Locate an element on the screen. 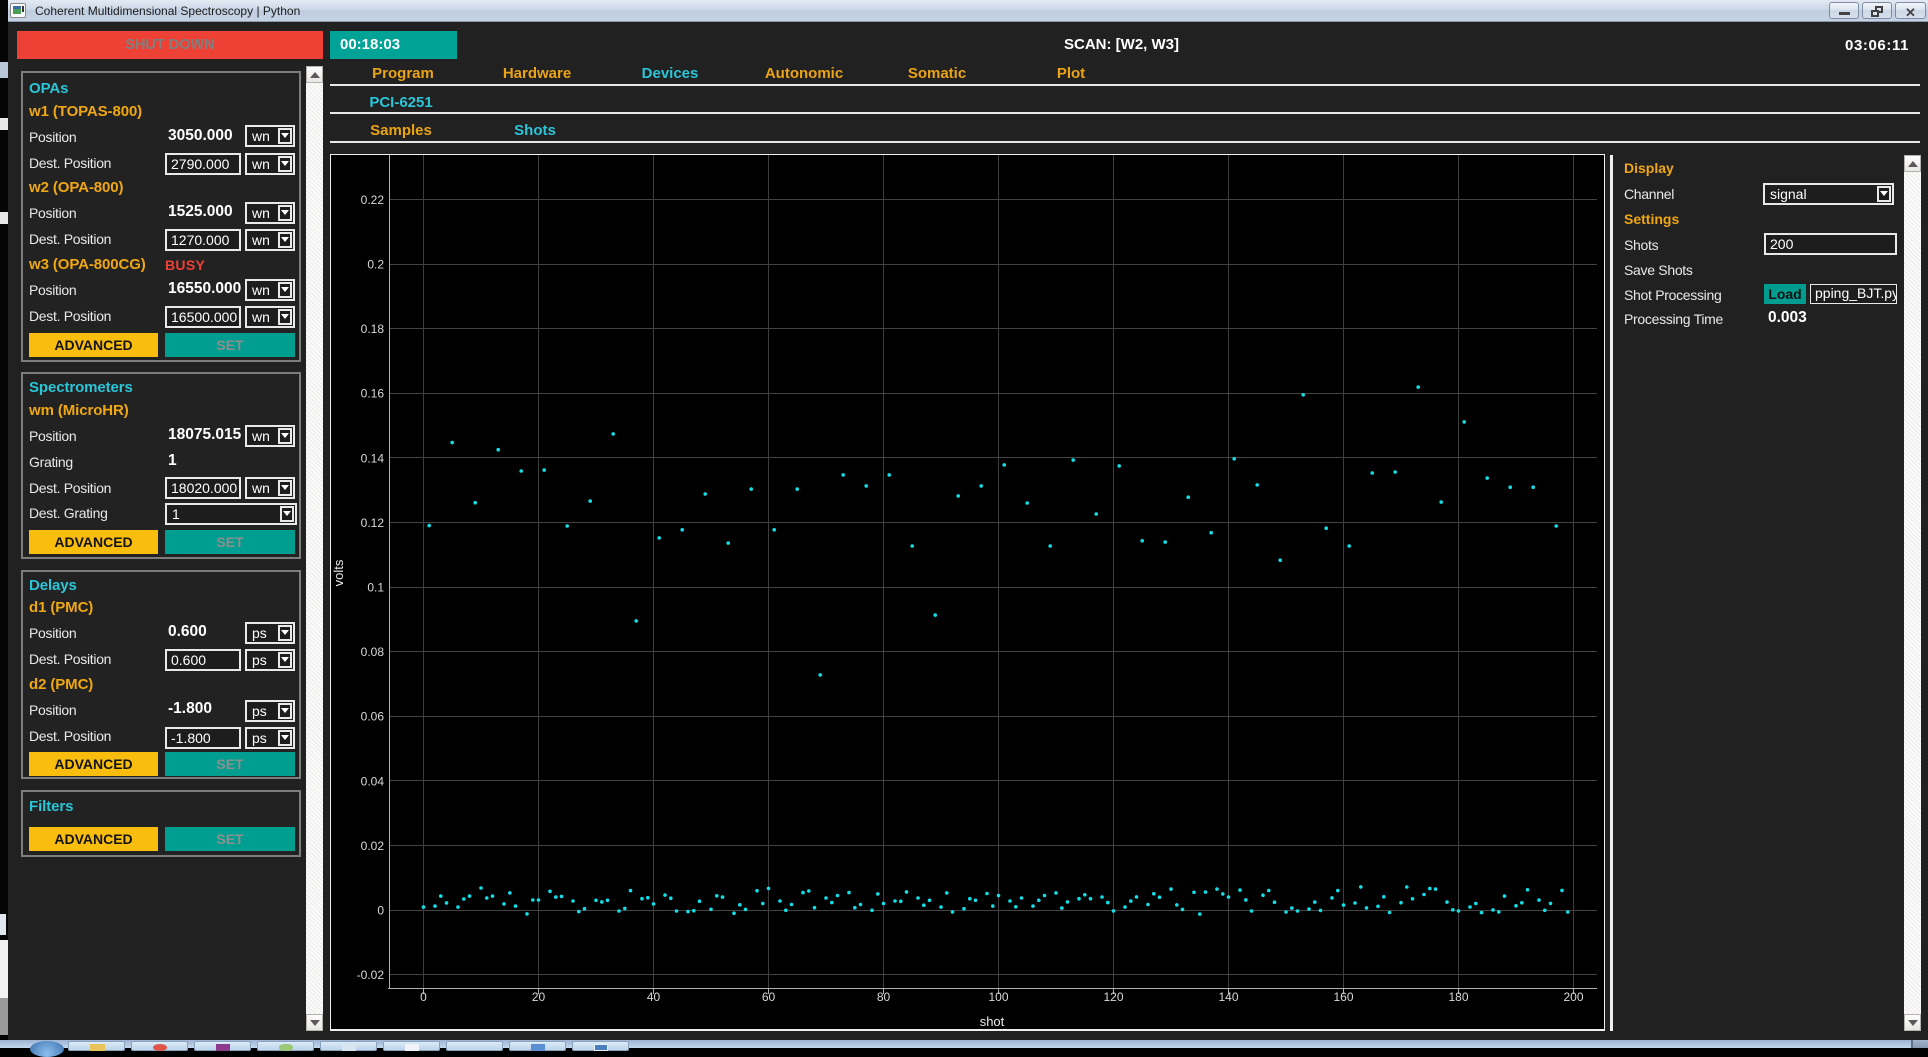 This screenshot has width=1928, height=1057. svg-text: 60 is located at coordinates (769, 997).